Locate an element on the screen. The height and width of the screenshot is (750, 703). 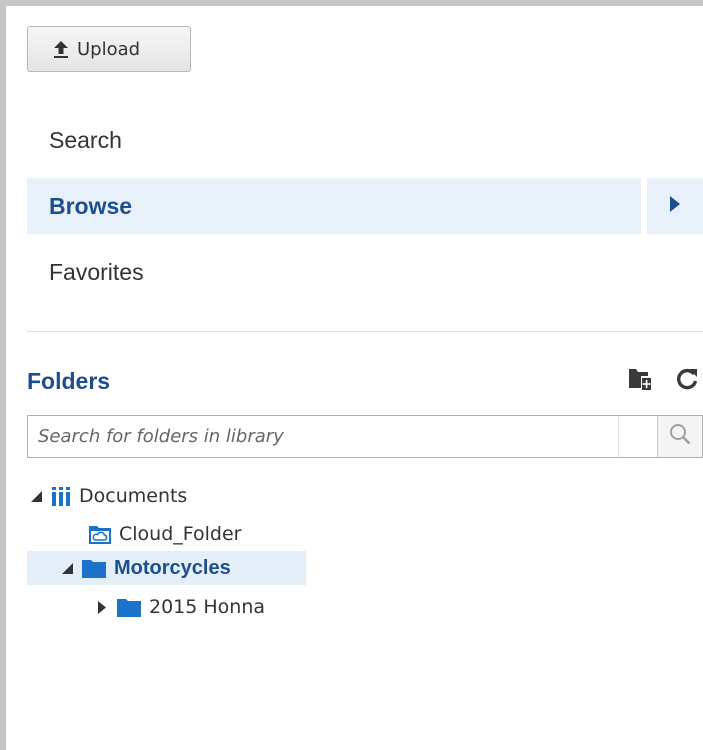
folders-title: Folders is located at coordinates (69, 381).